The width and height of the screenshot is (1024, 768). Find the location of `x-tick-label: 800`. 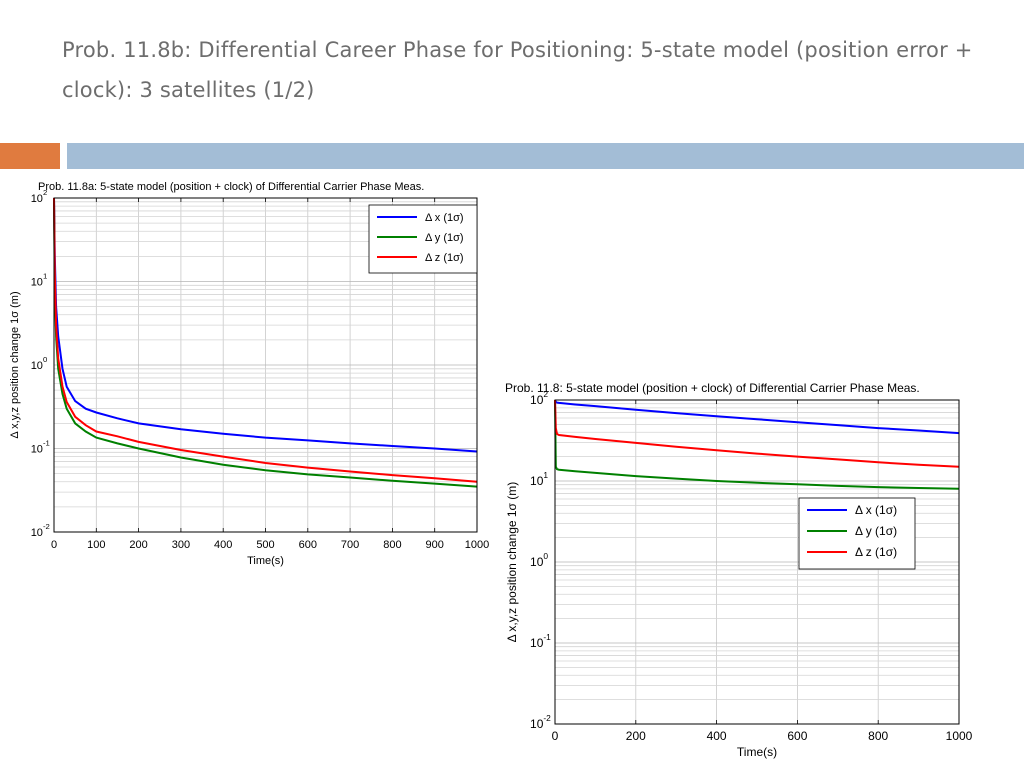

x-tick-label: 800 is located at coordinates (878, 736).